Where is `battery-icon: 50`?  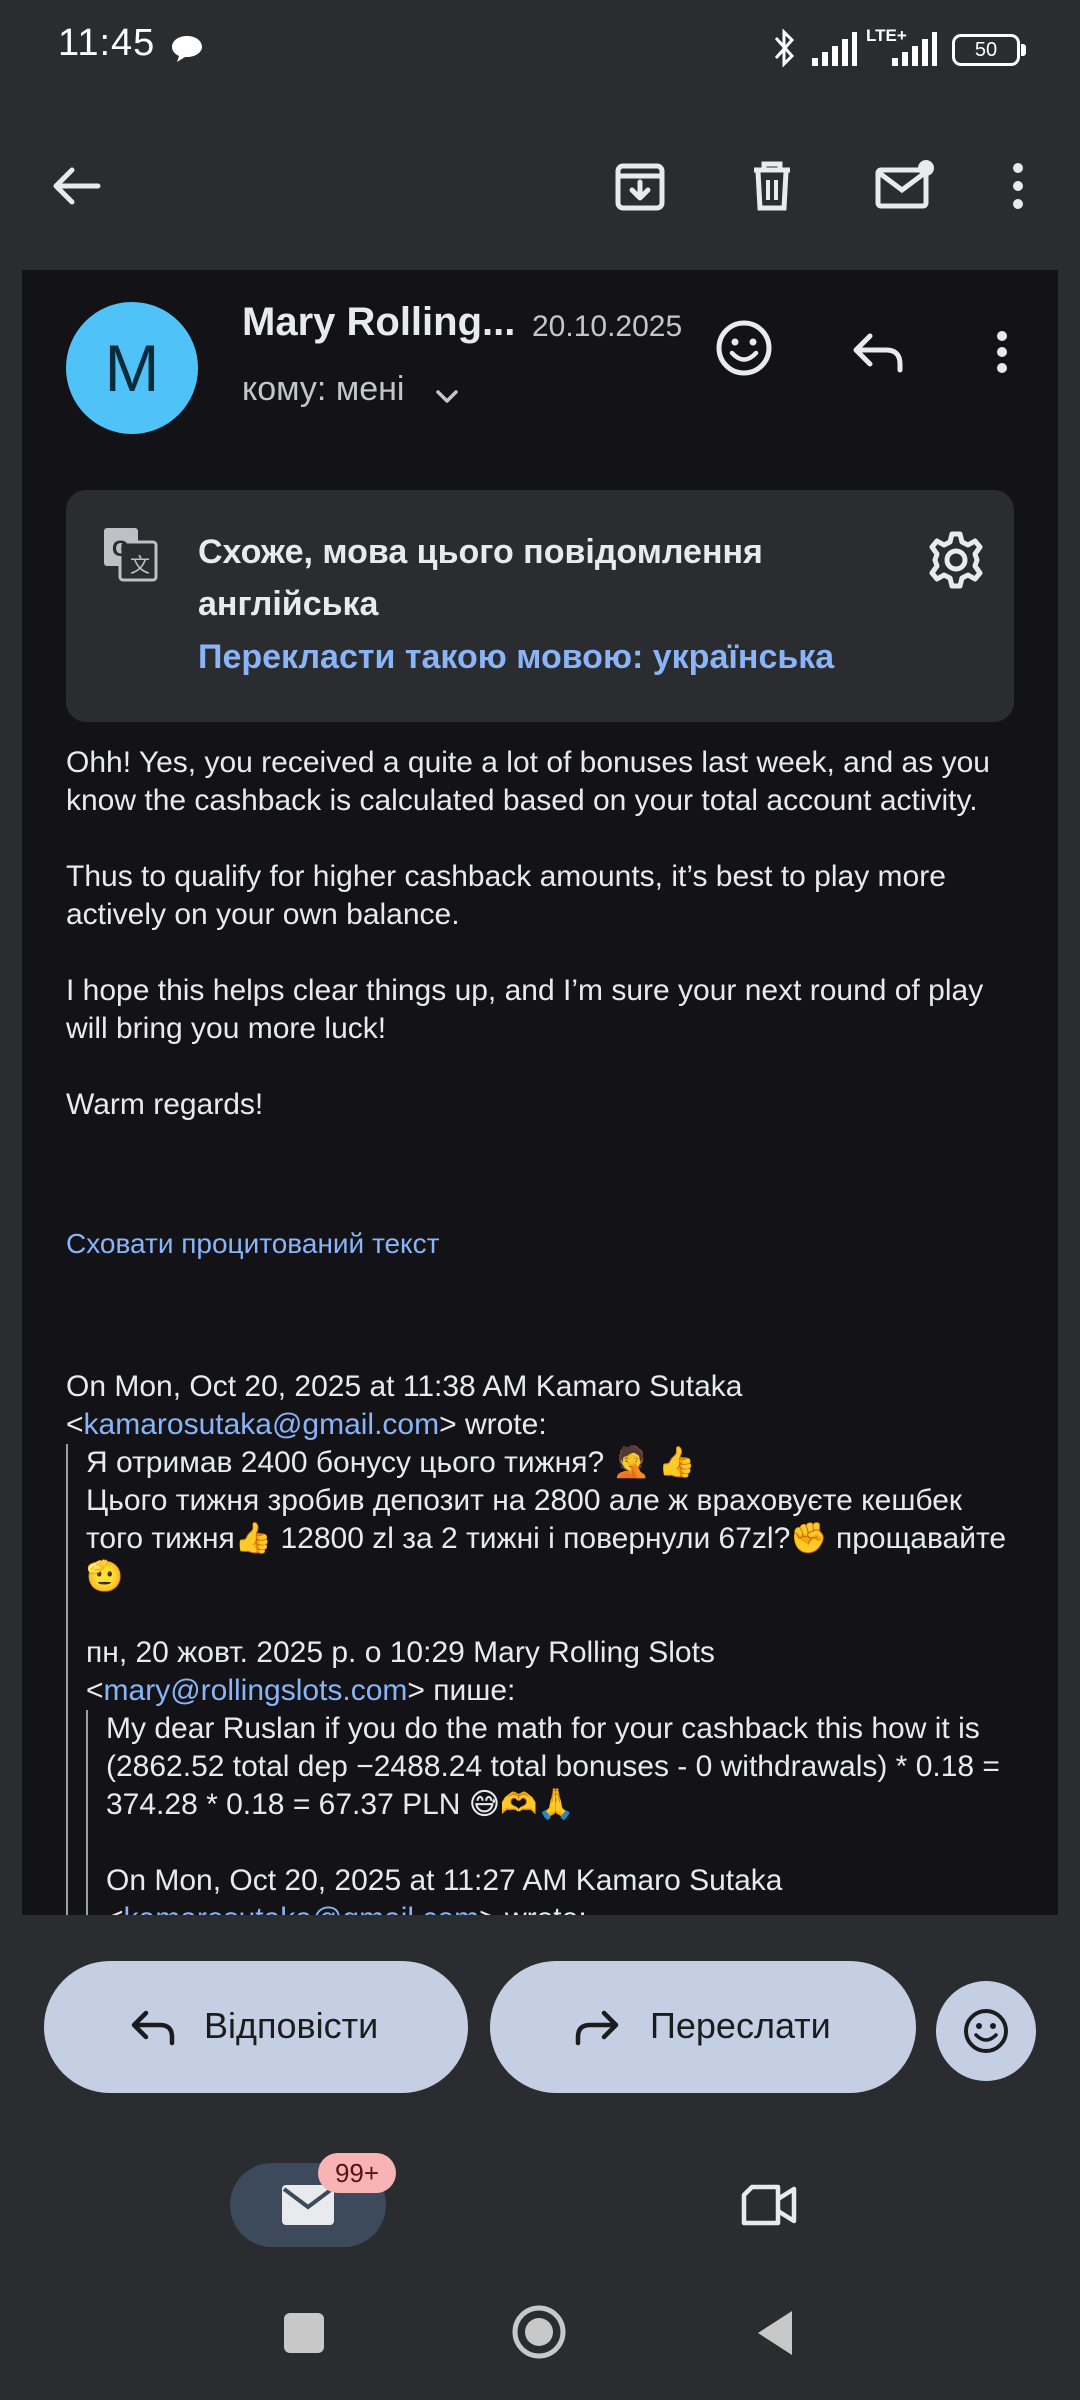 battery-icon: 50 is located at coordinates (986, 50).